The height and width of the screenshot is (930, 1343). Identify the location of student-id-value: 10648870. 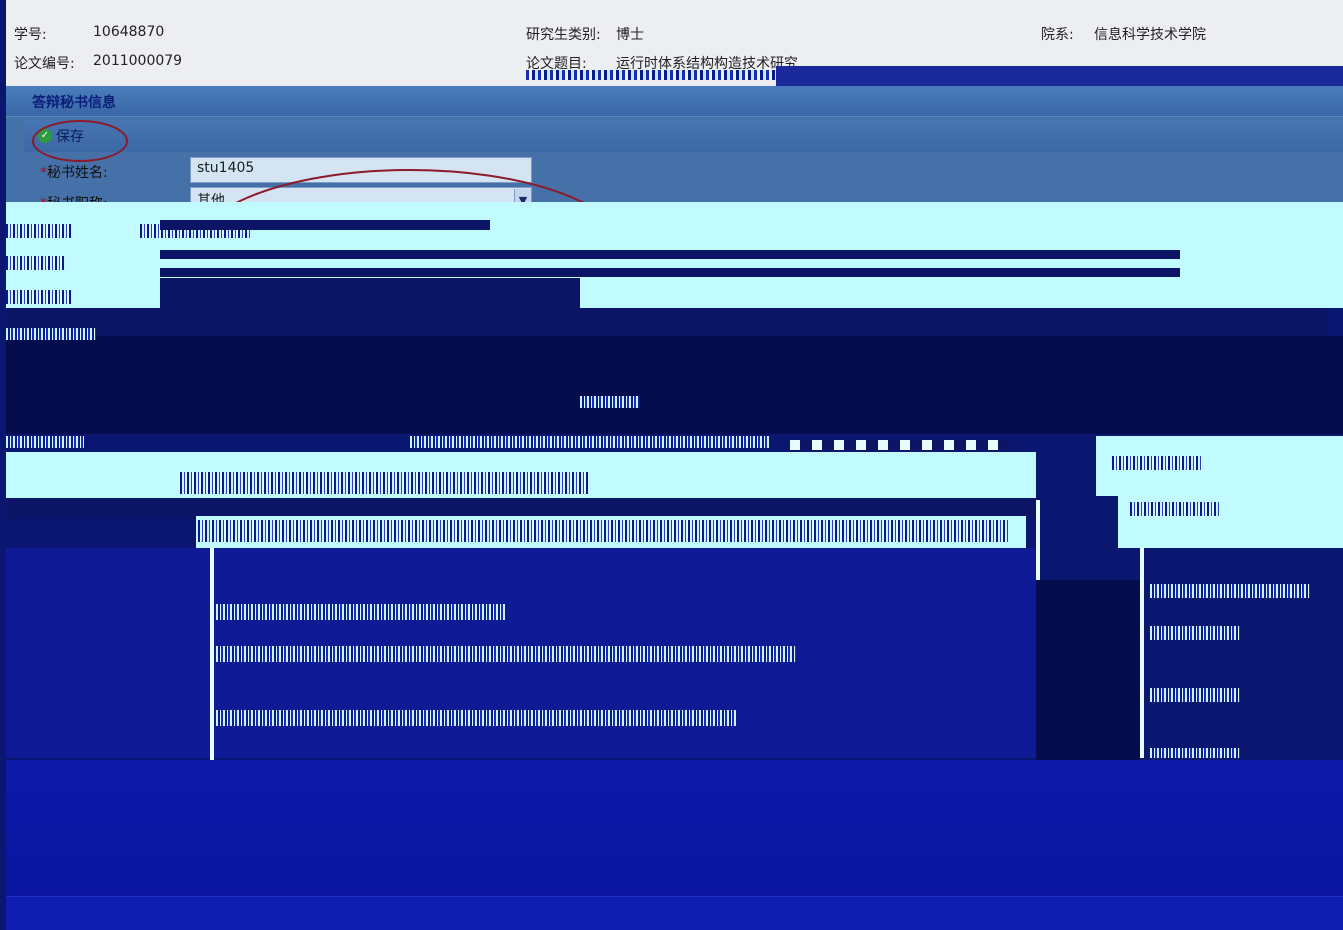
(129, 32).